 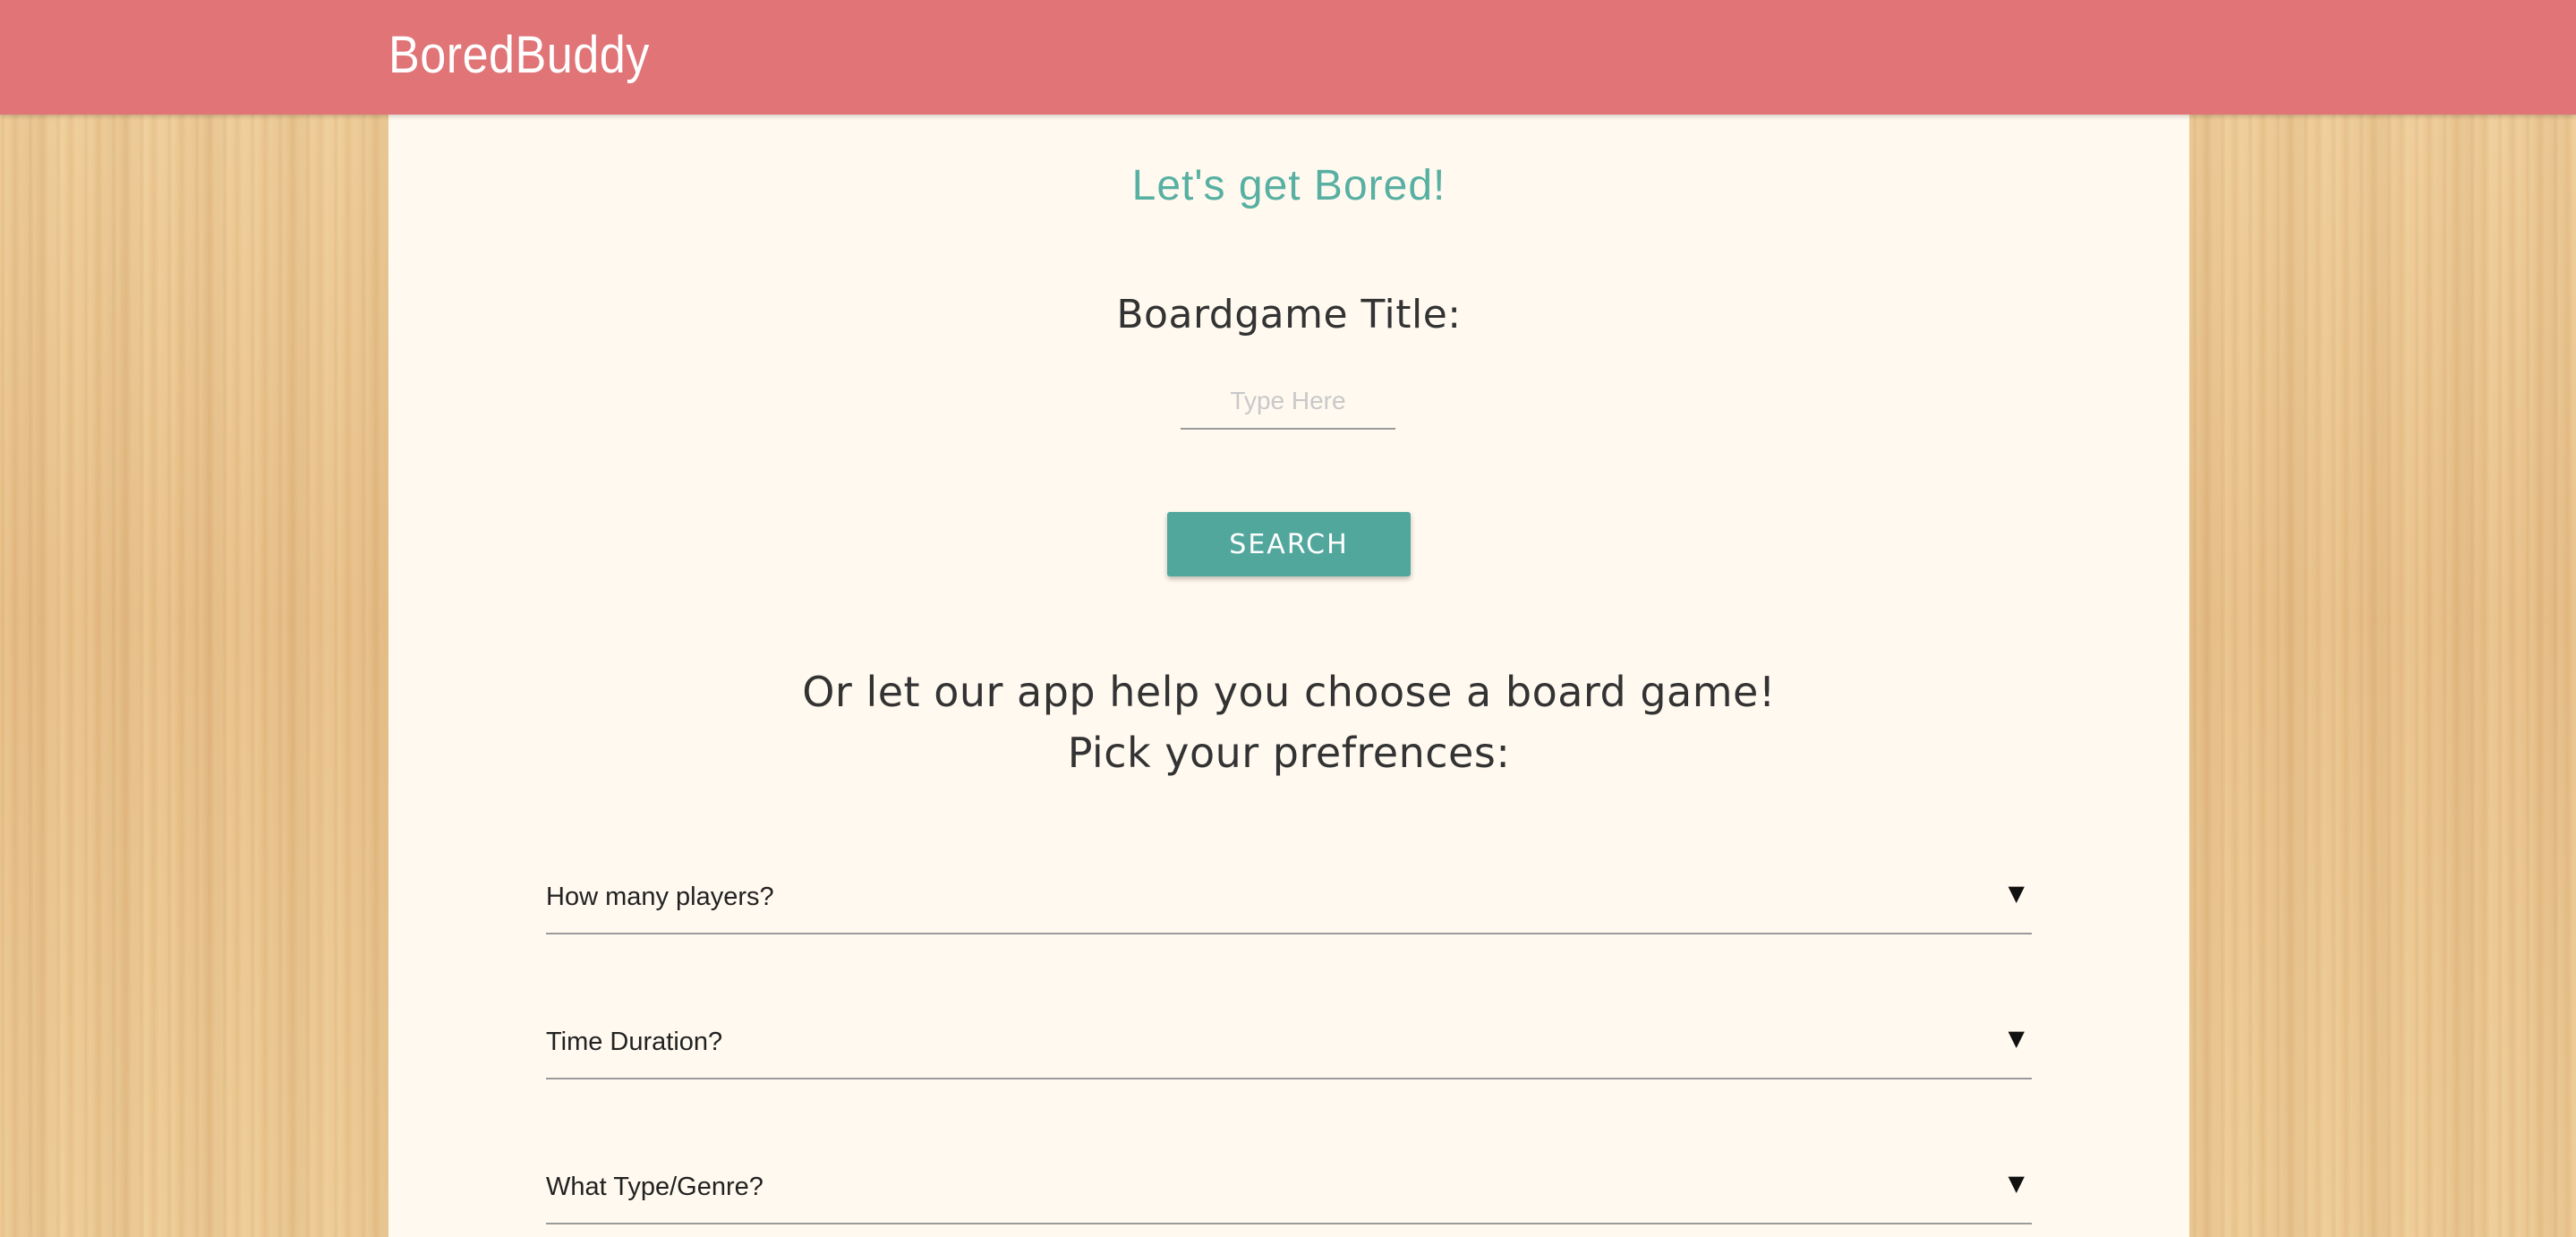 What do you see at coordinates (1289, 314) in the screenshot?
I see `boardgame-title-label: Boardgame Title:` at bounding box center [1289, 314].